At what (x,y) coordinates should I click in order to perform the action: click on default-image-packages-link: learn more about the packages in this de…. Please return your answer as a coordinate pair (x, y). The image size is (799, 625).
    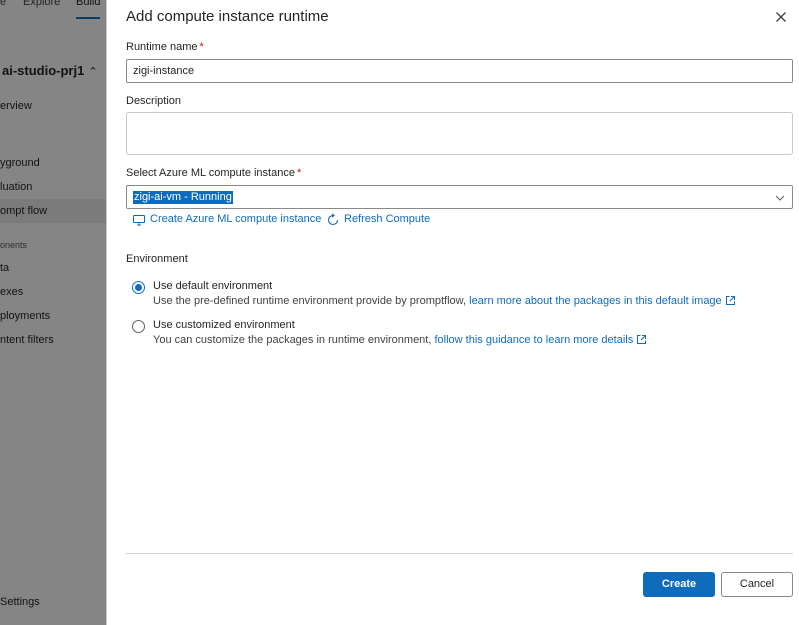
    Looking at the image, I should click on (602, 301).